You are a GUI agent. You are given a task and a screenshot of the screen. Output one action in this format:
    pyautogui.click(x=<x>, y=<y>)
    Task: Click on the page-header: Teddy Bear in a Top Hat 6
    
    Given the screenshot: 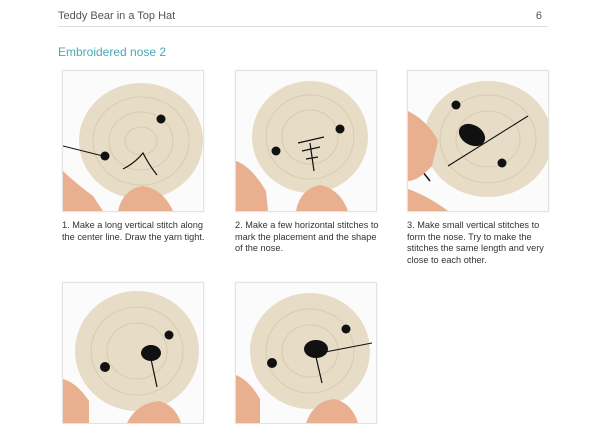 What is the action you would take?
    pyautogui.click(x=303, y=17)
    